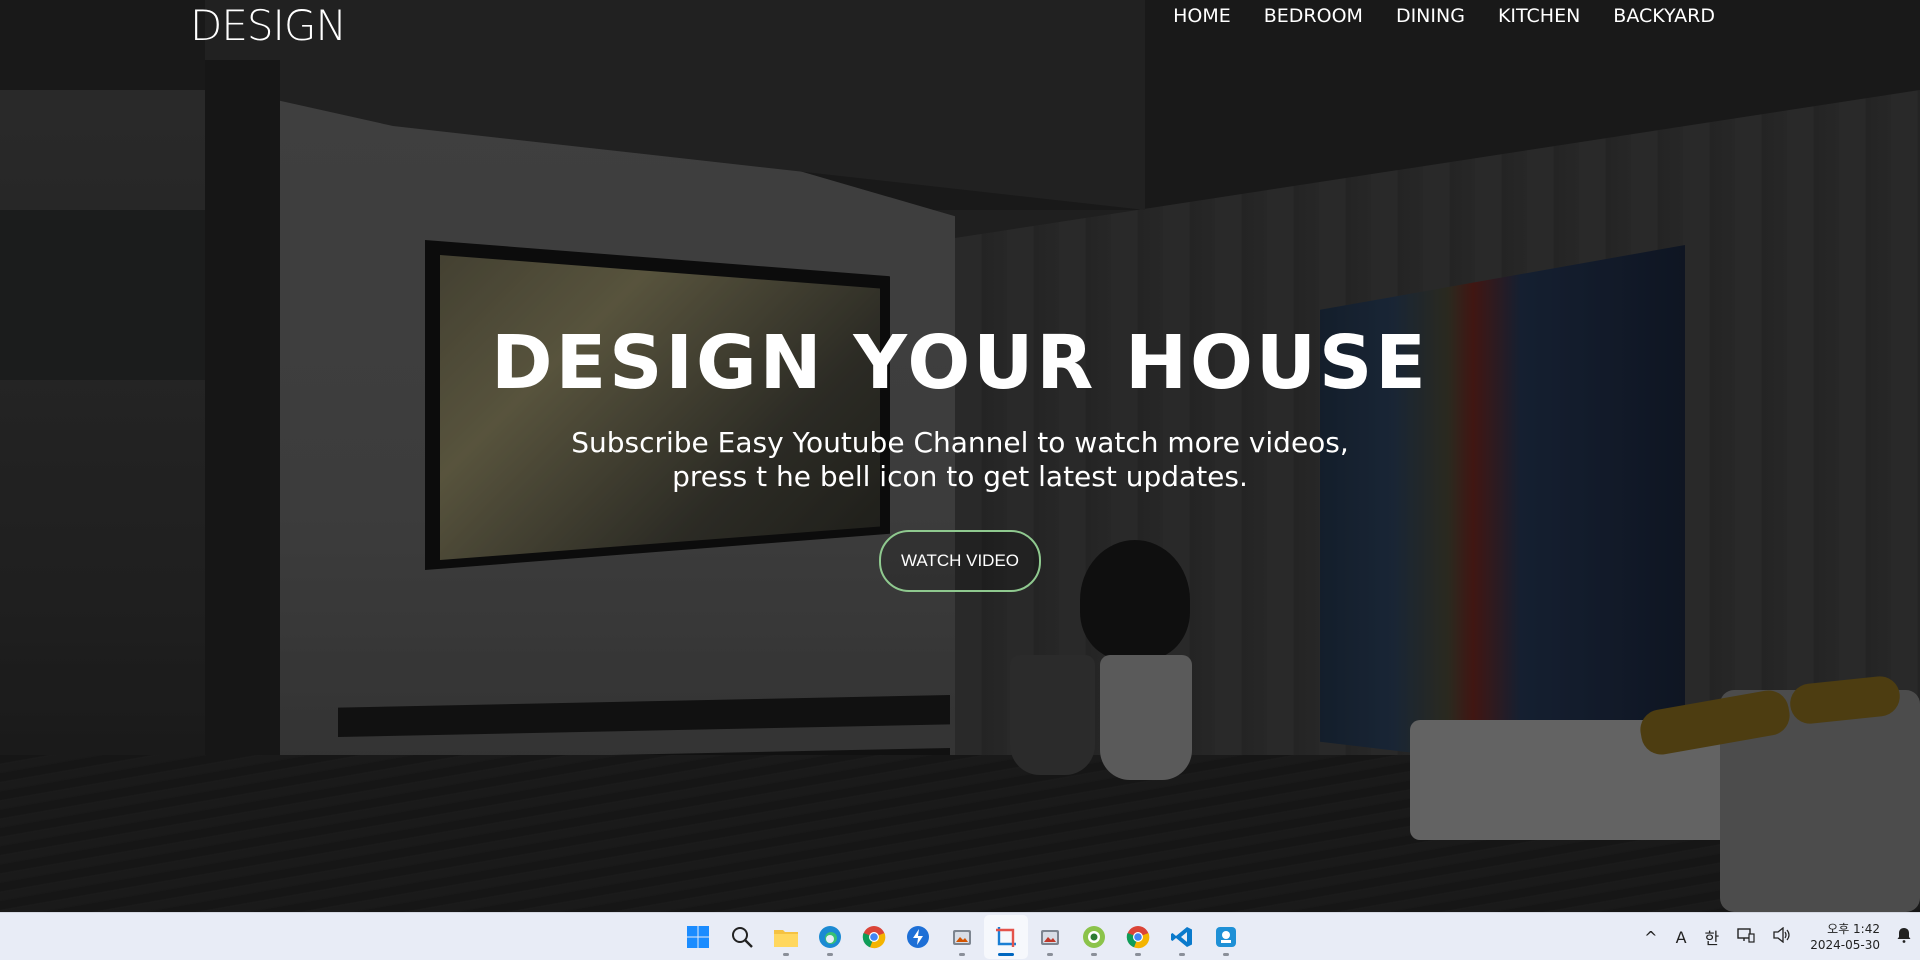  I want to click on tray-overflow-chevron: ^, so click(1650, 937).